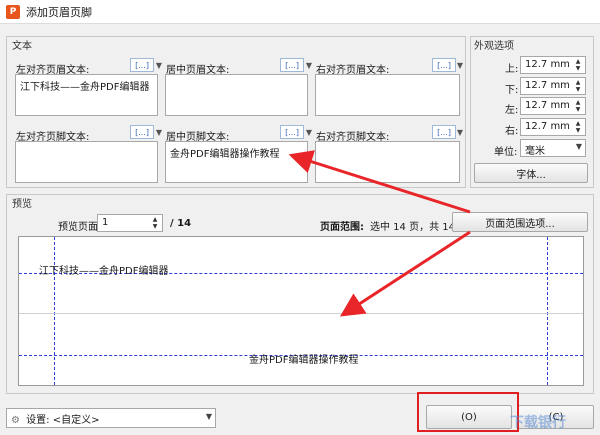  I want to click on footer-left-macro-button: [...], so click(142, 132).